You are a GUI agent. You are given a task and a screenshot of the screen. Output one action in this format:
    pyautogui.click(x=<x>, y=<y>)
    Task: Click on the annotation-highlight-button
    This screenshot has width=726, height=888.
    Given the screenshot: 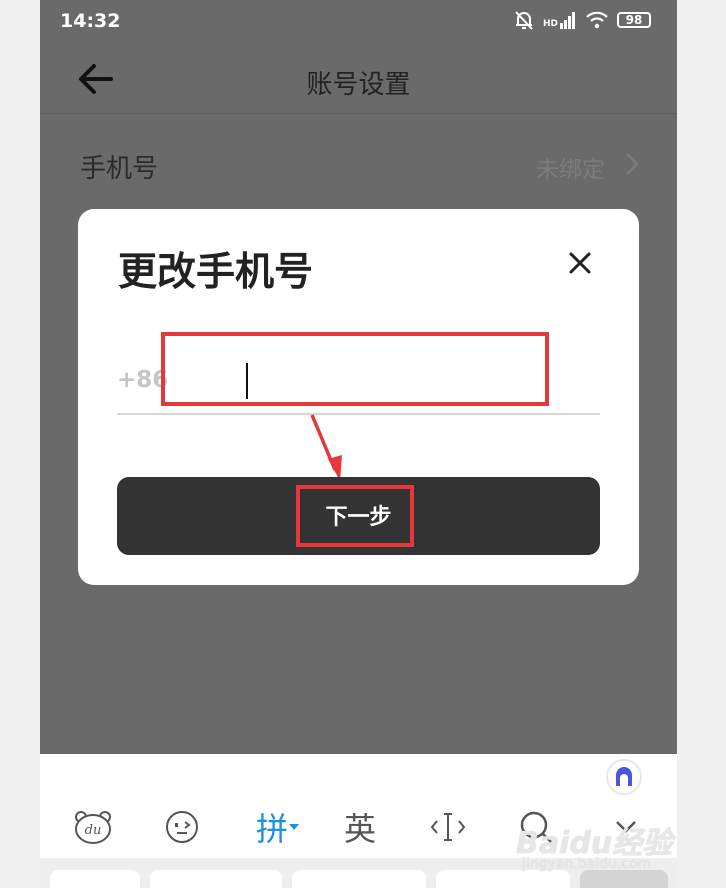 What is the action you would take?
    pyautogui.click(x=355, y=516)
    